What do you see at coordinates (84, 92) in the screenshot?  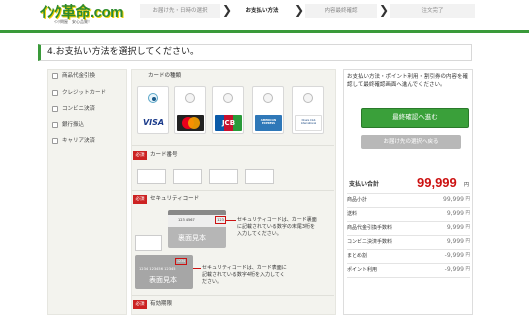 I see `payment-option-label: クレジットカード` at bounding box center [84, 92].